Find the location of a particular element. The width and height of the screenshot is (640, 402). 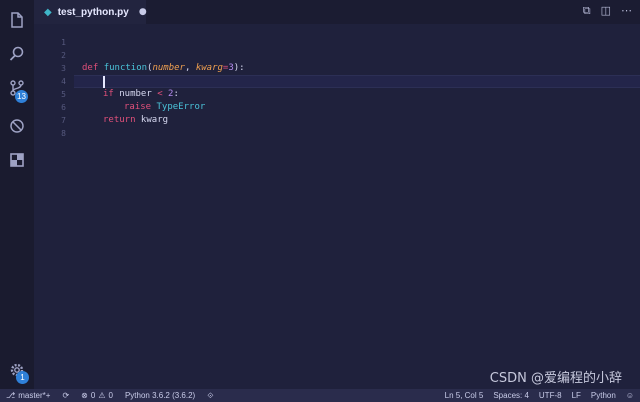

debug-icon is located at coordinates (17, 126).